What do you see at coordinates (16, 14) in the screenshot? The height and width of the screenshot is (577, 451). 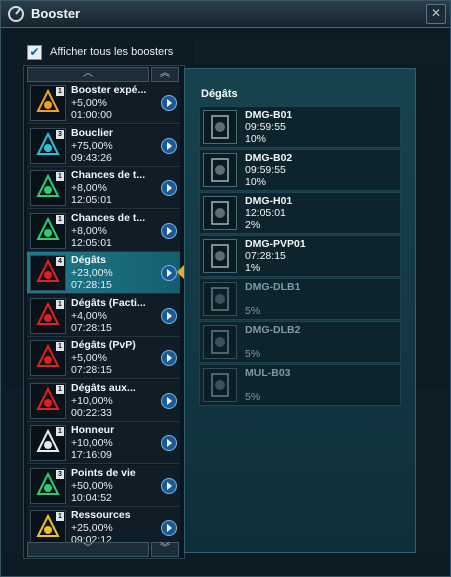 I see `booster-window-icon` at bounding box center [16, 14].